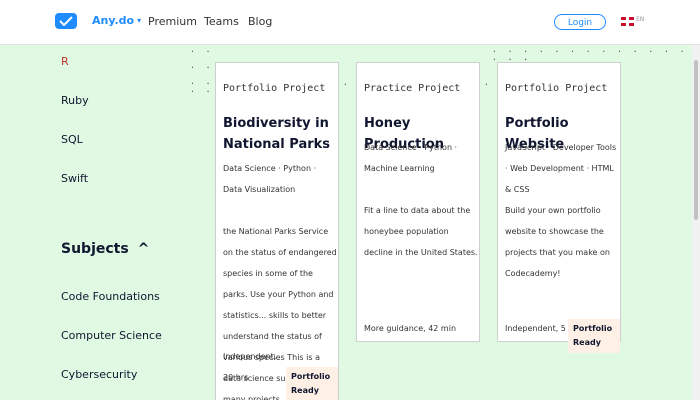  I want to click on brand-label: Any.do, so click(113, 20).